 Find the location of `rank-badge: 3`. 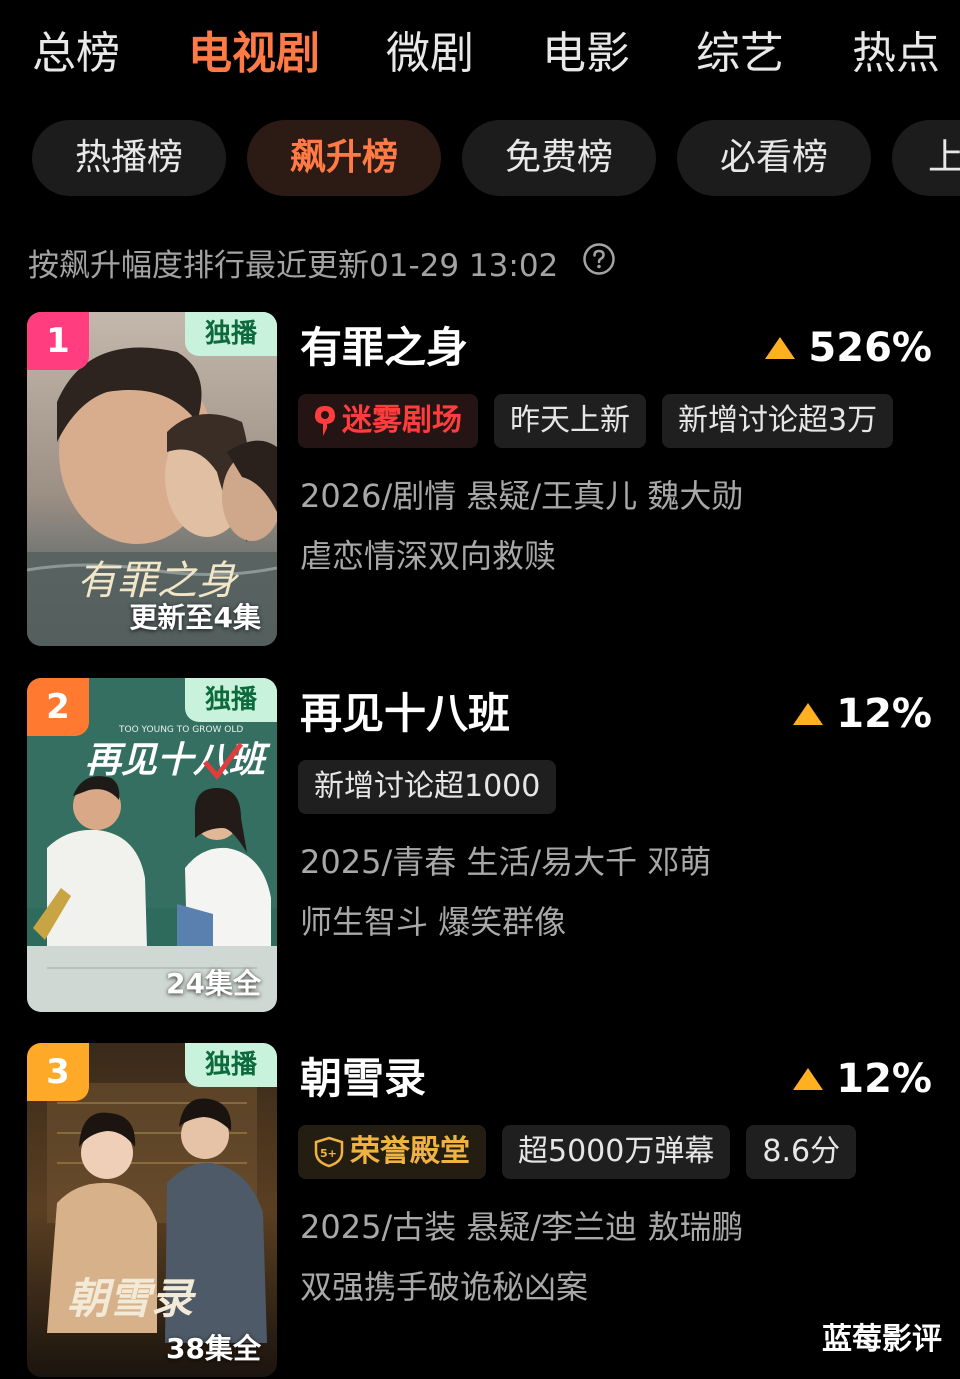

rank-badge: 3 is located at coordinates (58, 1072).